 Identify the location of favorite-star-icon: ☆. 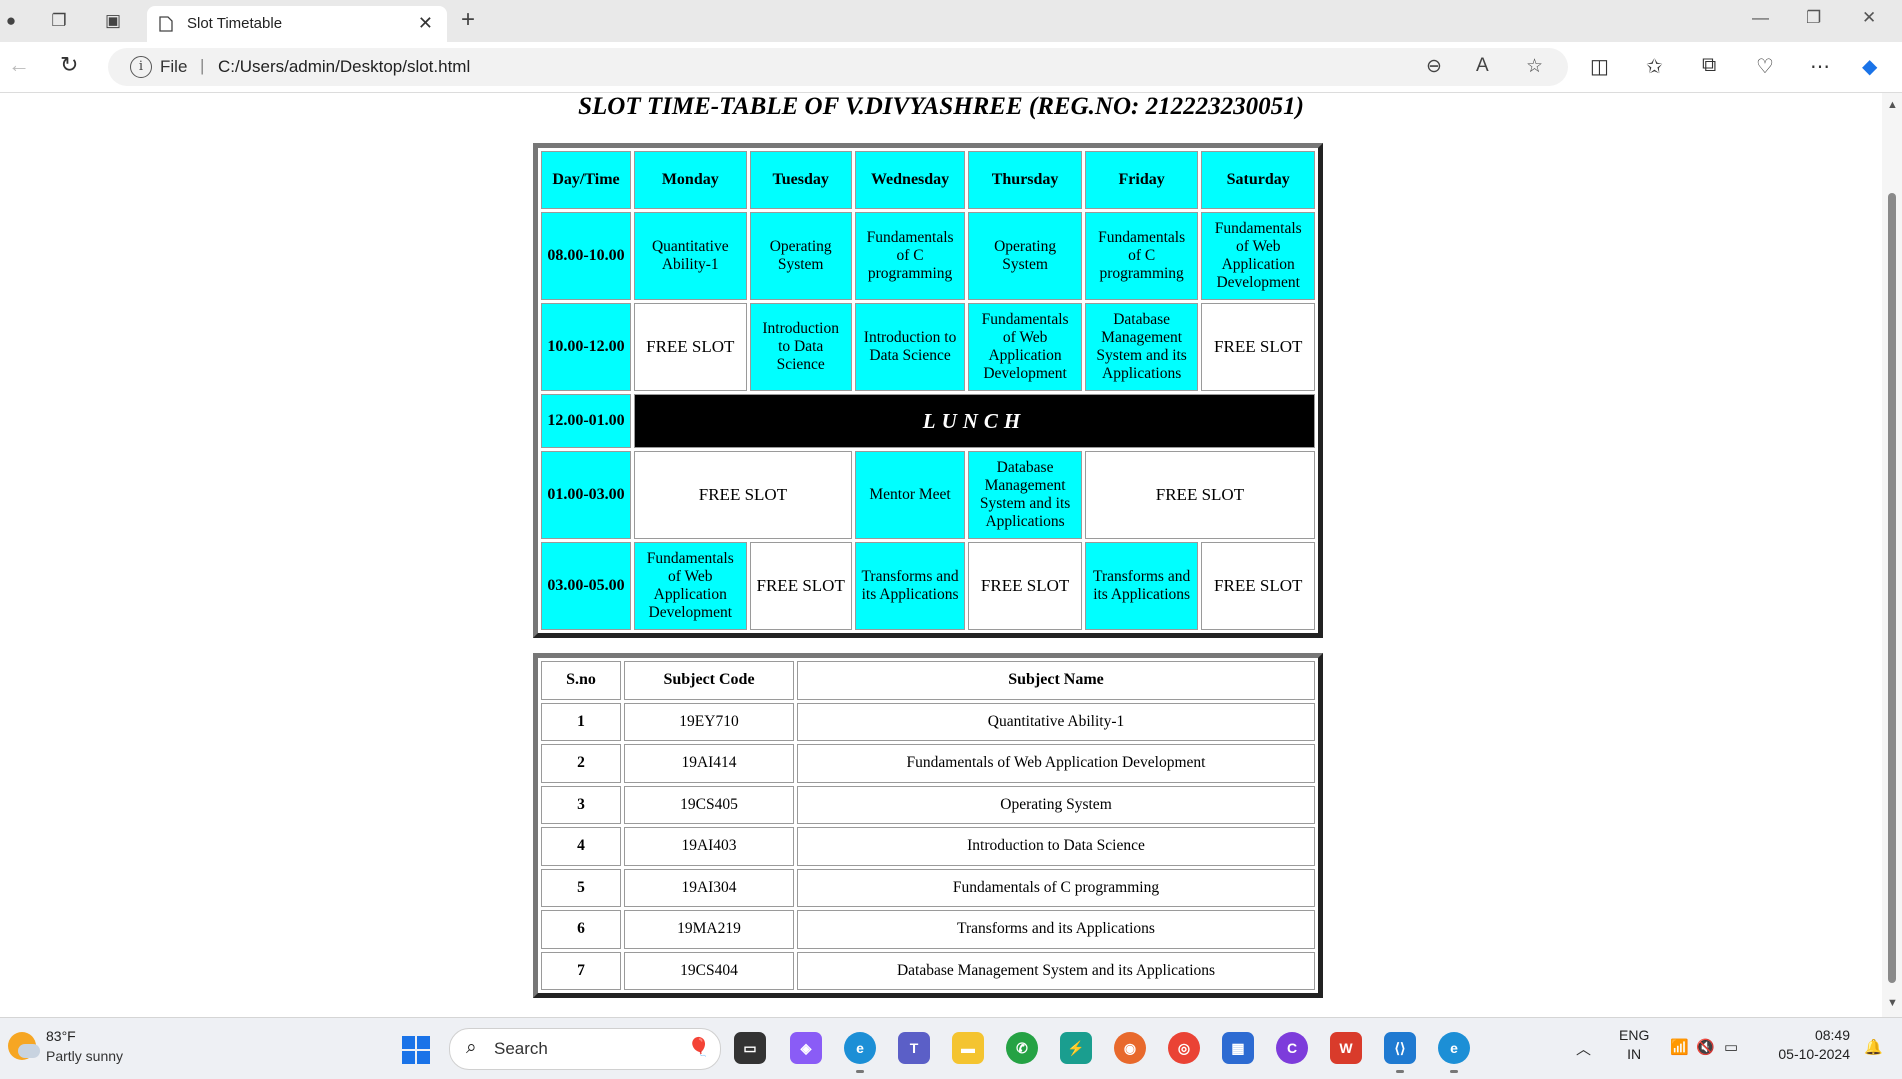
(1534, 66).